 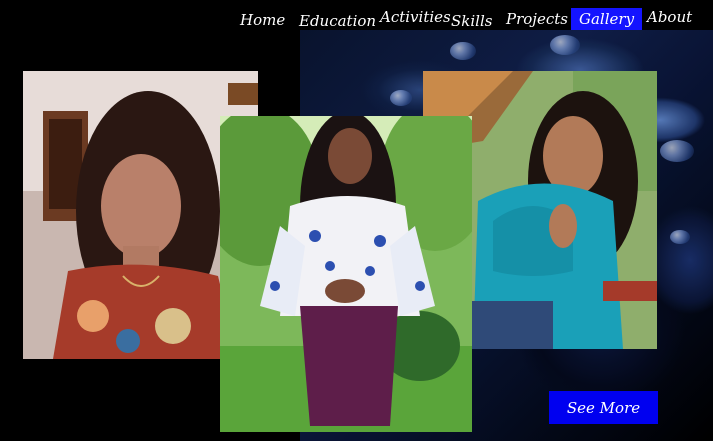 I want to click on nav-item-about: About, so click(x=669, y=17).